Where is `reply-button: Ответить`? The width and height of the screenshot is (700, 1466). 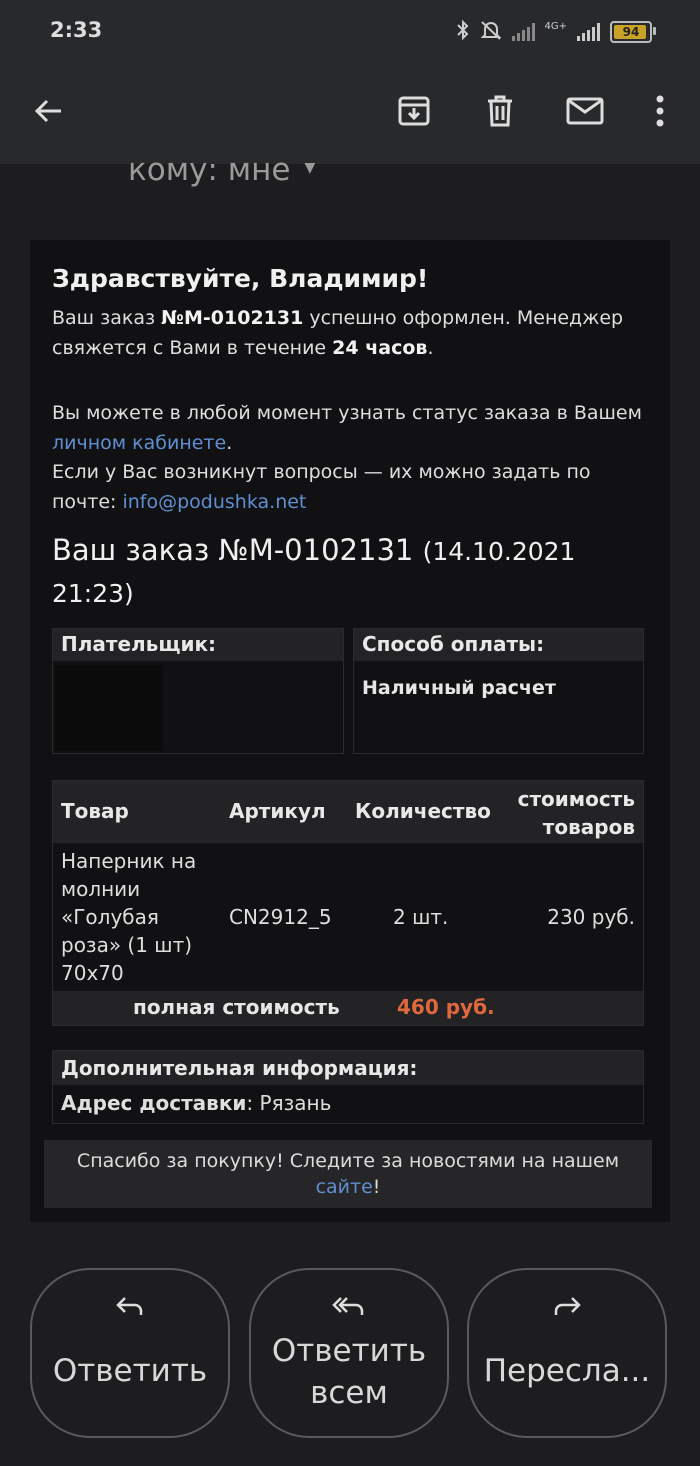 reply-button: Ответить is located at coordinates (130, 1353).